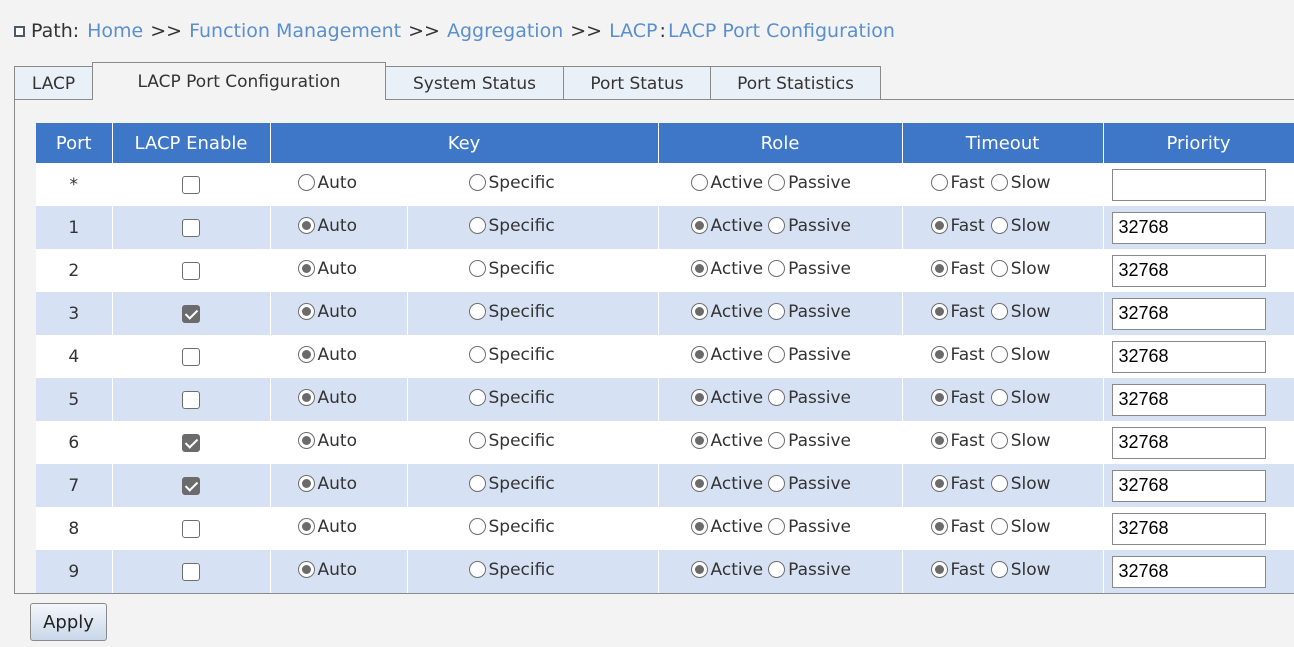 The image size is (1294, 647). Describe the element at coordinates (505, 31) in the screenshot. I see `breadcrumb-aggregation: Aggregation` at that location.